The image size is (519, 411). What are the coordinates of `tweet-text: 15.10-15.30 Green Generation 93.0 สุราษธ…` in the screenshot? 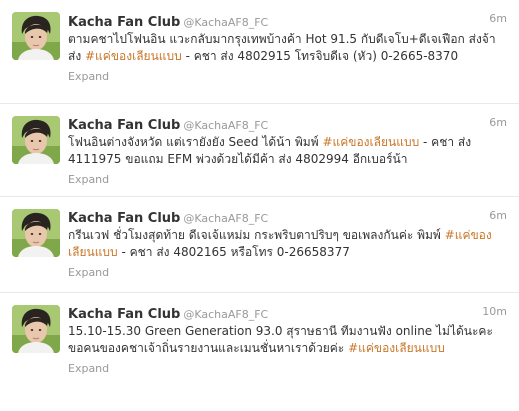 It's located at (287, 340).